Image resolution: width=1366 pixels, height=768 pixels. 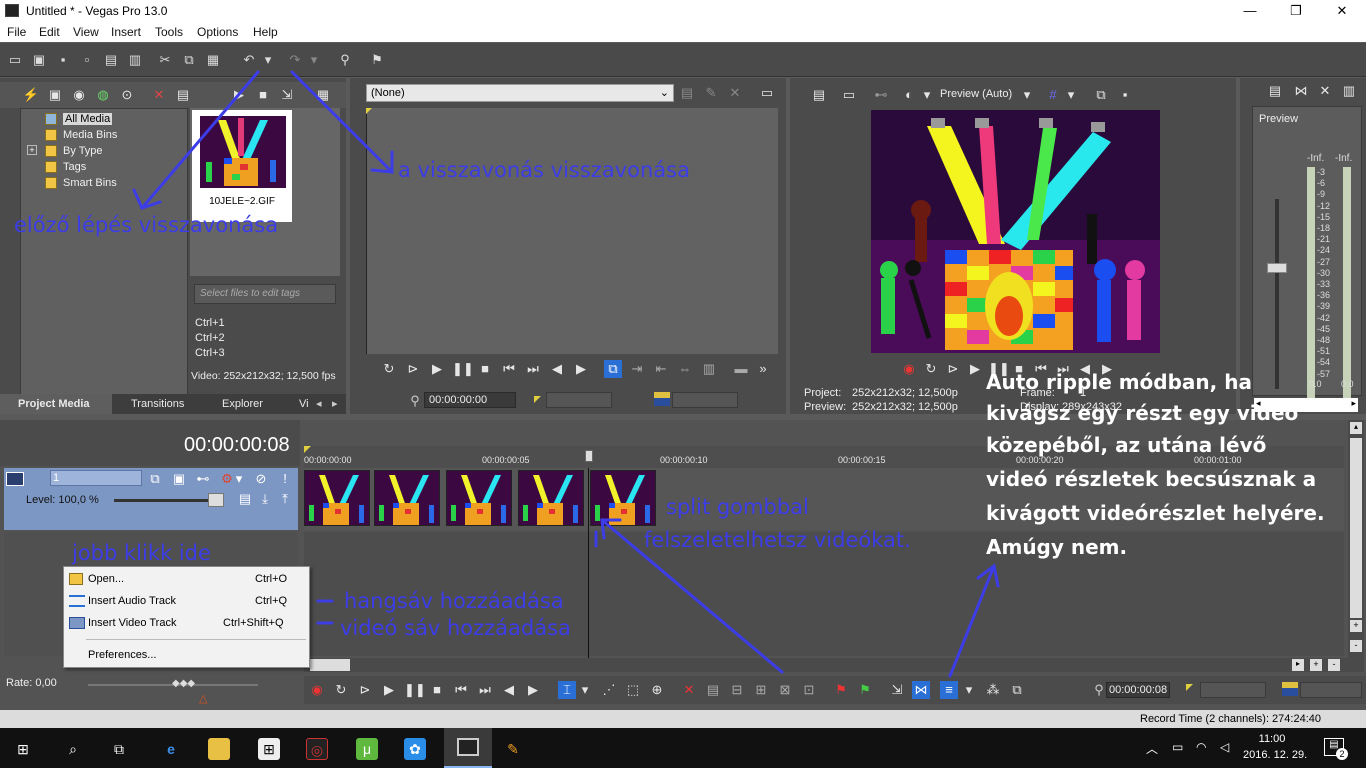 I want to click on clock-time: 11:00, so click(x=1272, y=739).